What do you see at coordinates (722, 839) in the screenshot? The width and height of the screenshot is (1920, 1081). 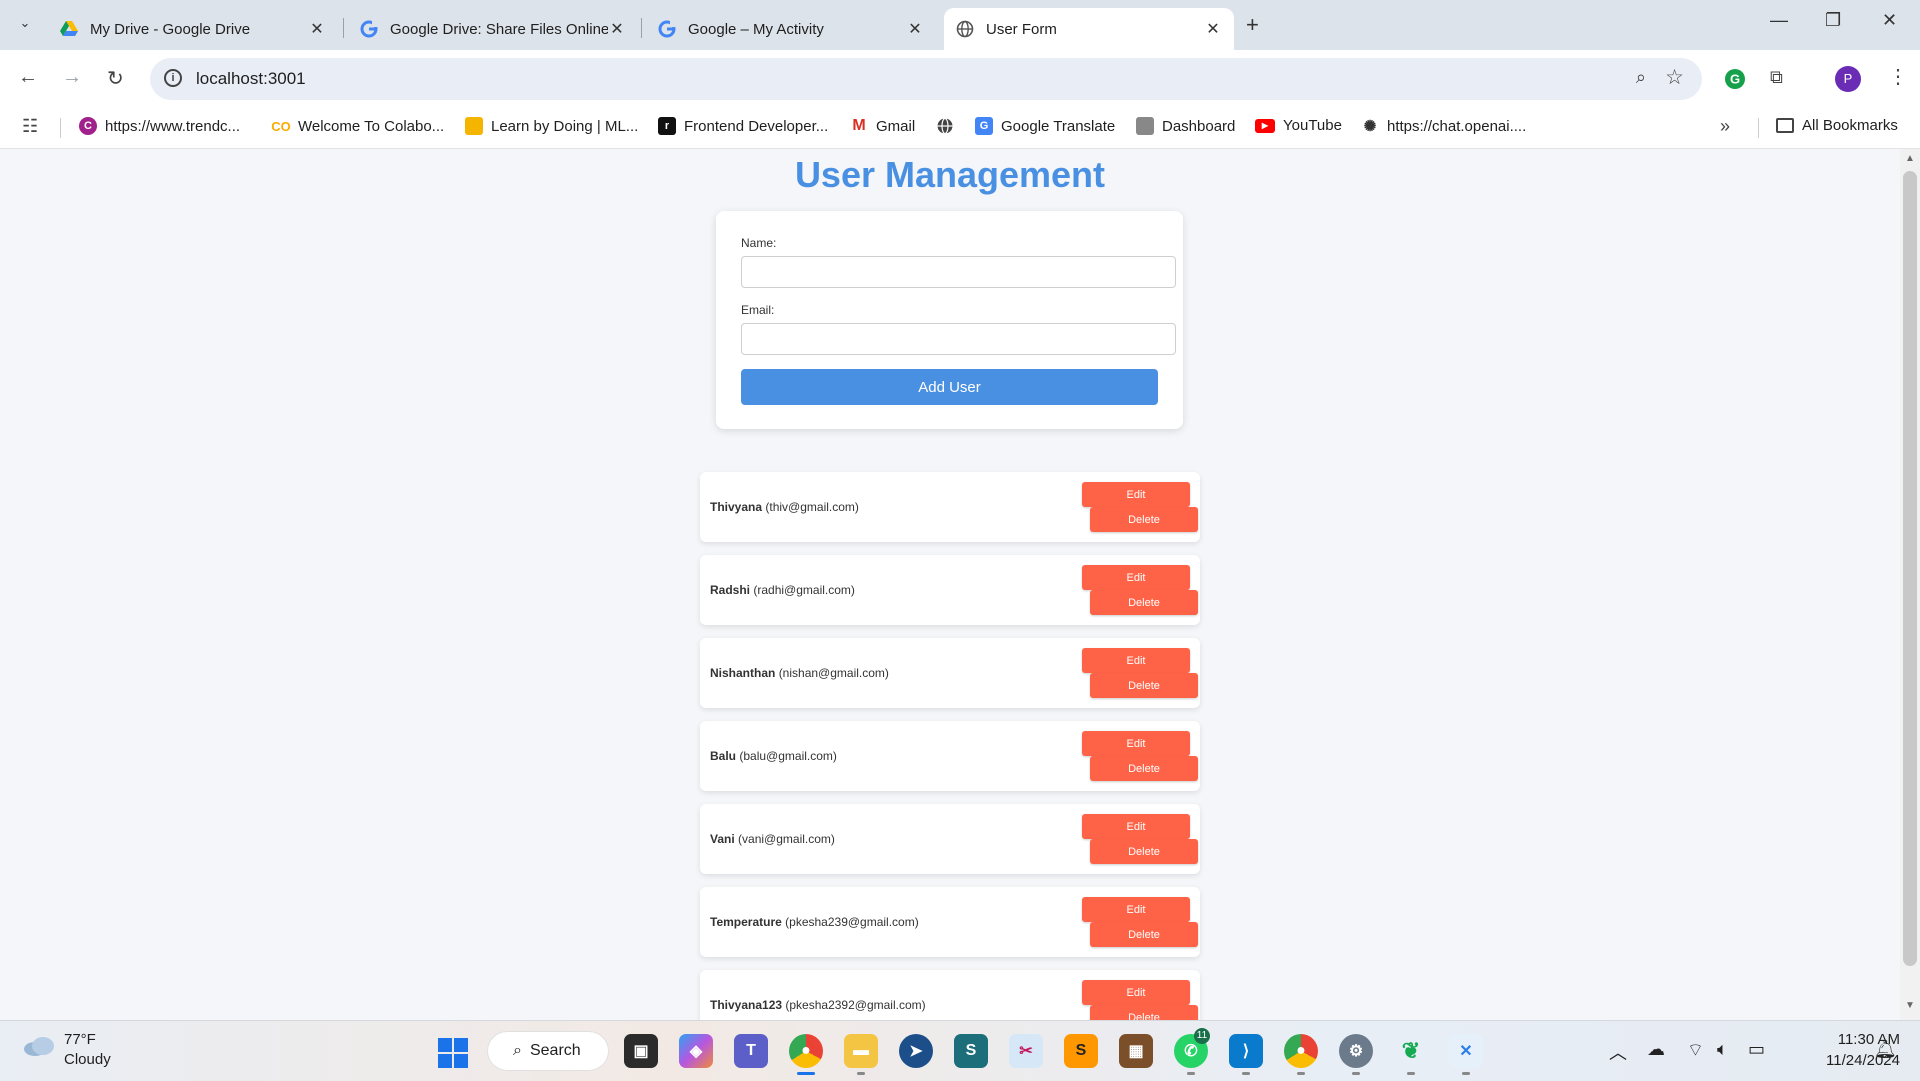 I see `user-name: Vani` at bounding box center [722, 839].